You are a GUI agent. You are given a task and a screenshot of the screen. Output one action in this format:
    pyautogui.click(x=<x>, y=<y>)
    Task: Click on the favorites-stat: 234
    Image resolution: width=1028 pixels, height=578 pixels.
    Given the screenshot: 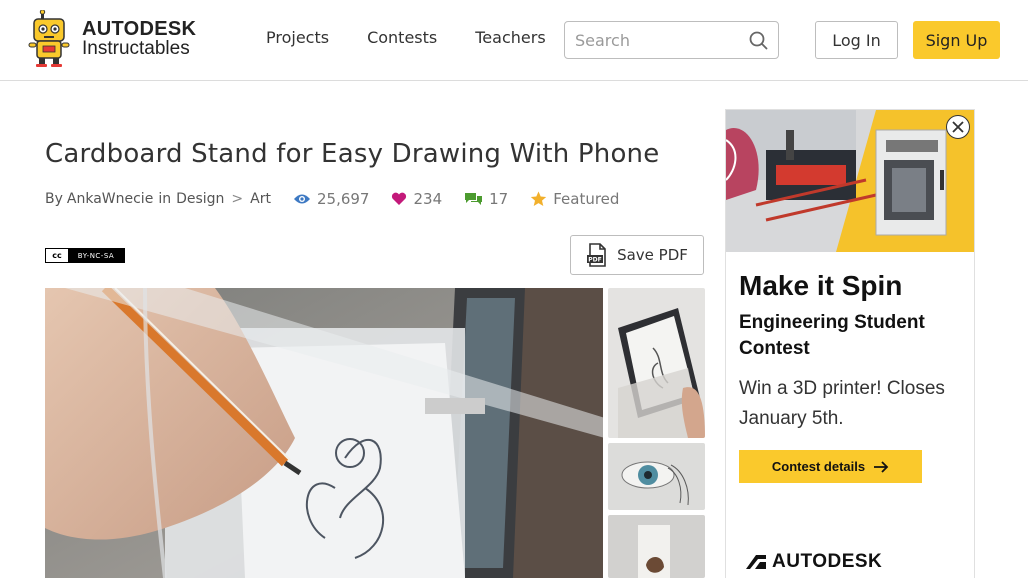 What is the action you would take?
    pyautogui.click(x=416, y=199)
    